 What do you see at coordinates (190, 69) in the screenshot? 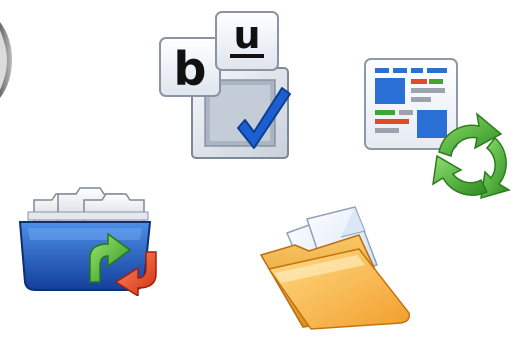
I see `bold-glyph: b` at bounding box center [190, 69].